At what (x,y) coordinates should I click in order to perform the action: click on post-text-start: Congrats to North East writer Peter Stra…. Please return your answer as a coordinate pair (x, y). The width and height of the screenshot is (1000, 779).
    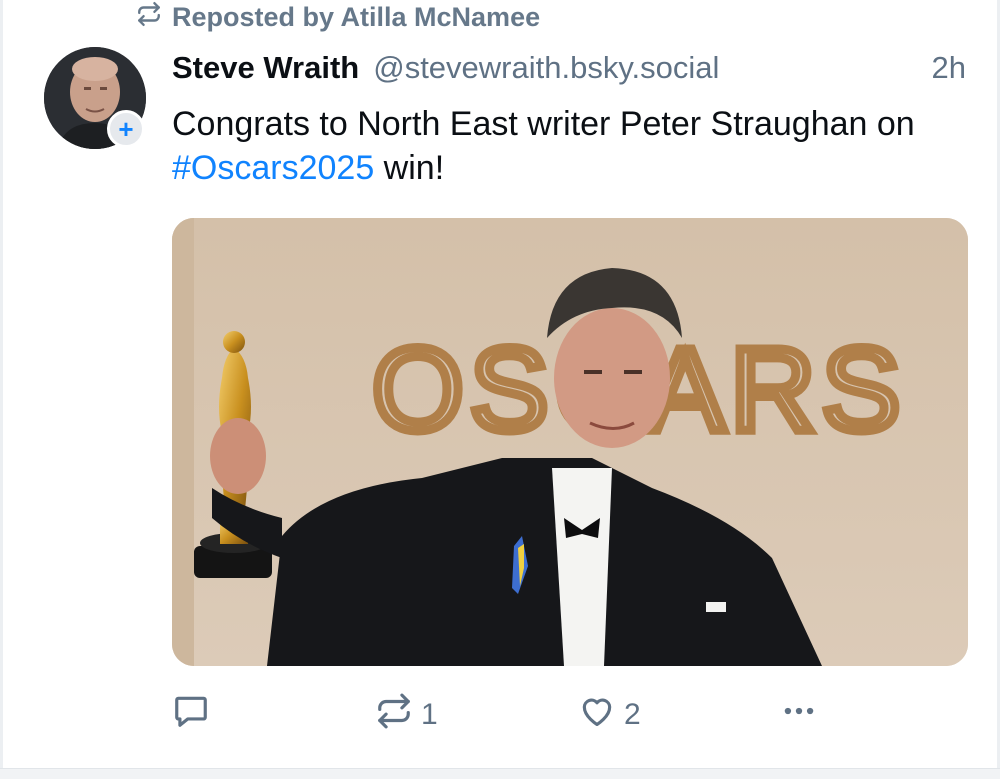
    Looking at the image, I should click on (543, 124).